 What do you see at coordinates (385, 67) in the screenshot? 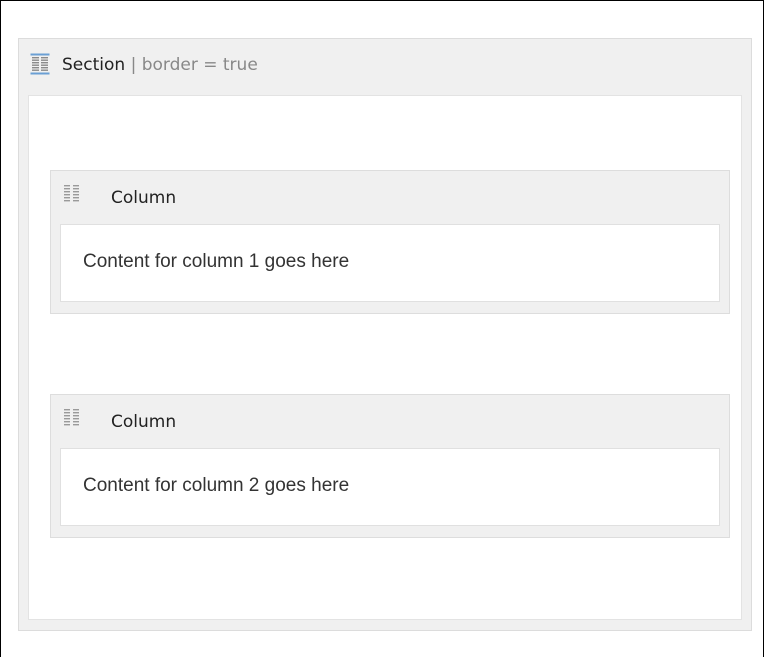
I see `section-header: Section | border = true` at bounding box center [385, 67].